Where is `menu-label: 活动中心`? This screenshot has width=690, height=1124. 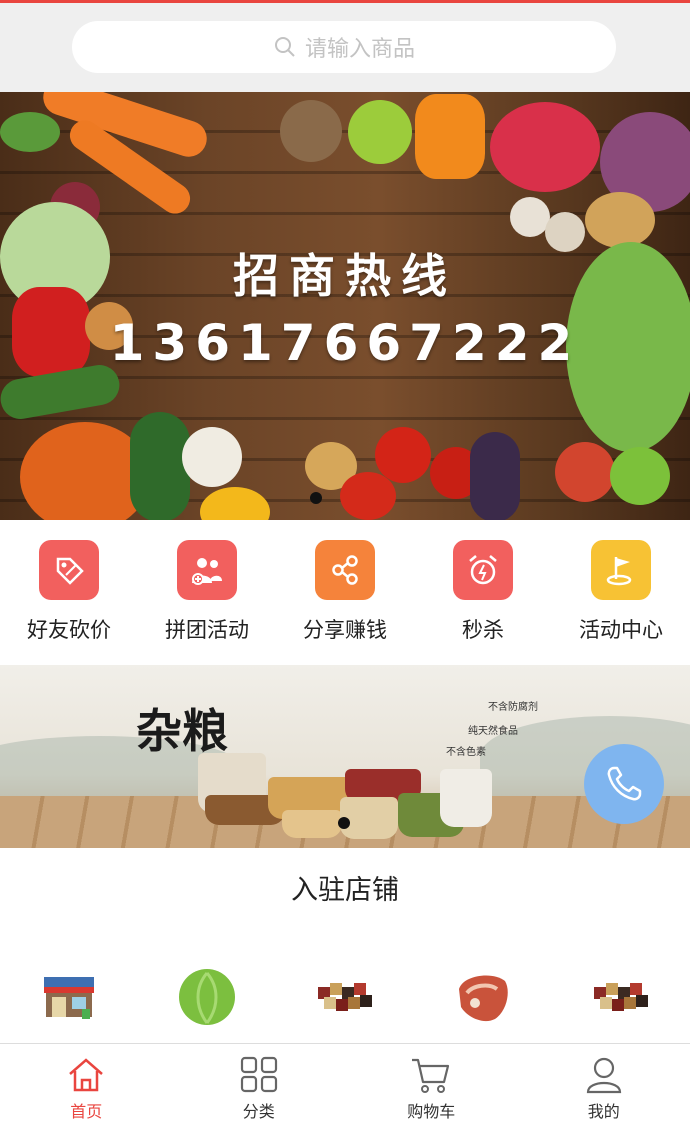
menu-label: 活动中心 is located at coordinates (621, 630).